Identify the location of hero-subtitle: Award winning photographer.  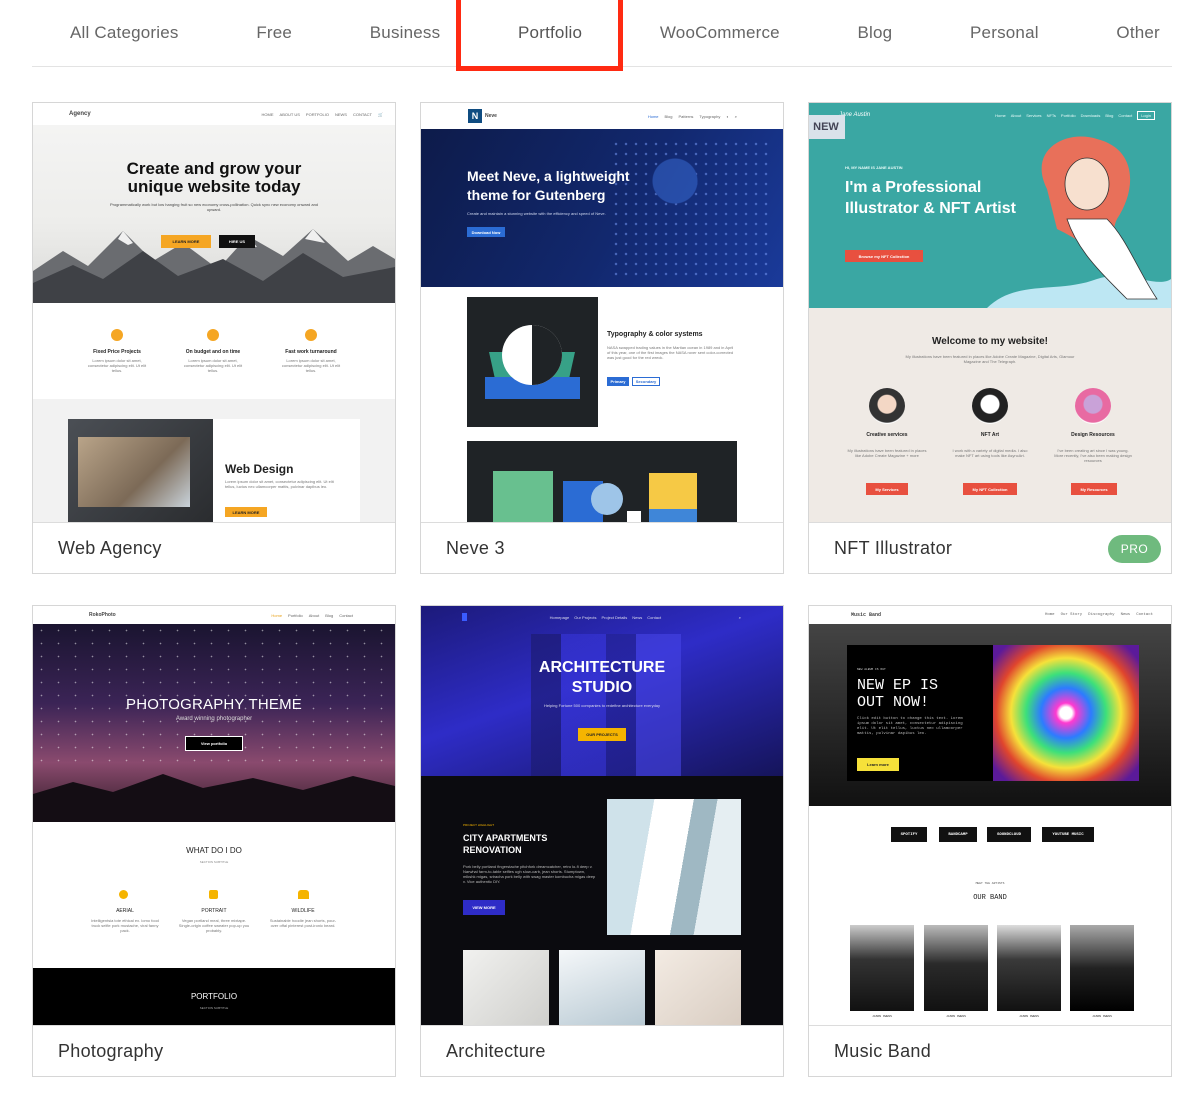
(214, 719).